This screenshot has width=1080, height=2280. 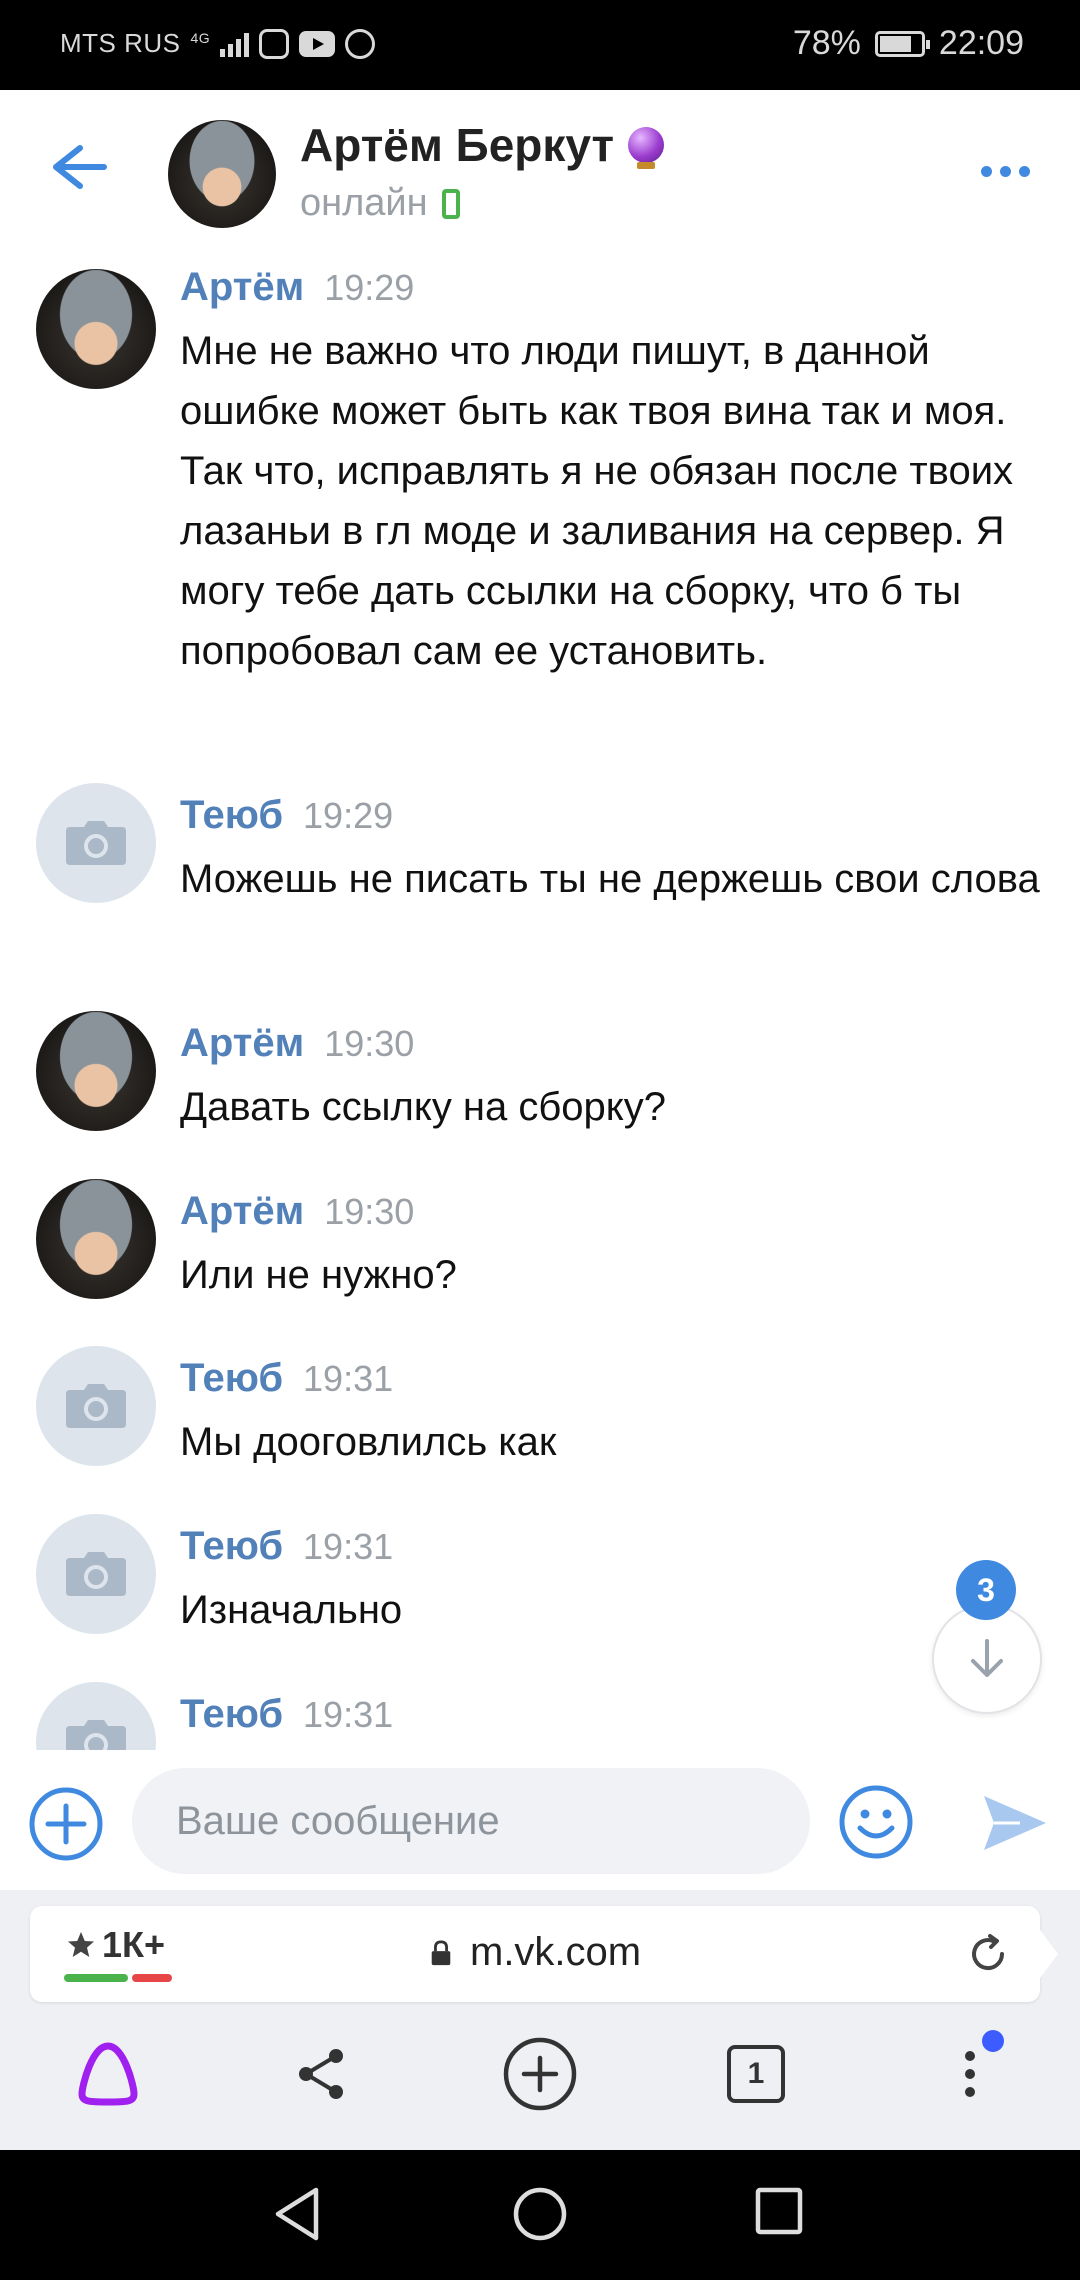 What do you see at coordinates (77, 167) in the screenshot?
I see `back-arrow-icon` at bounding box center [77, 167].